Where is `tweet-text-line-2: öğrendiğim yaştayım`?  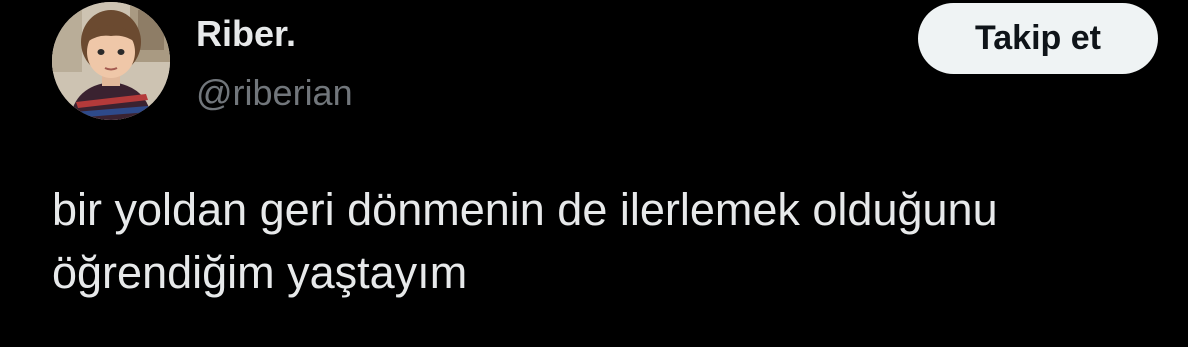 tweet-text-line-2: öğrendiğim yaştayım is located at coordinates (260, 272).